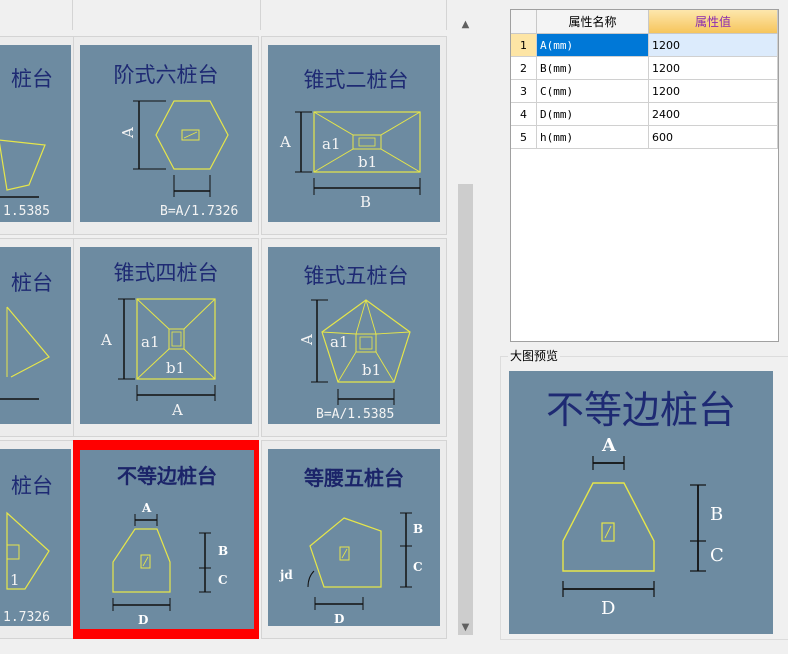  I want to click on tile-stepped-six-pile-cap: 阶式六桩台 A B=A/1.7326, so click(166, 135).